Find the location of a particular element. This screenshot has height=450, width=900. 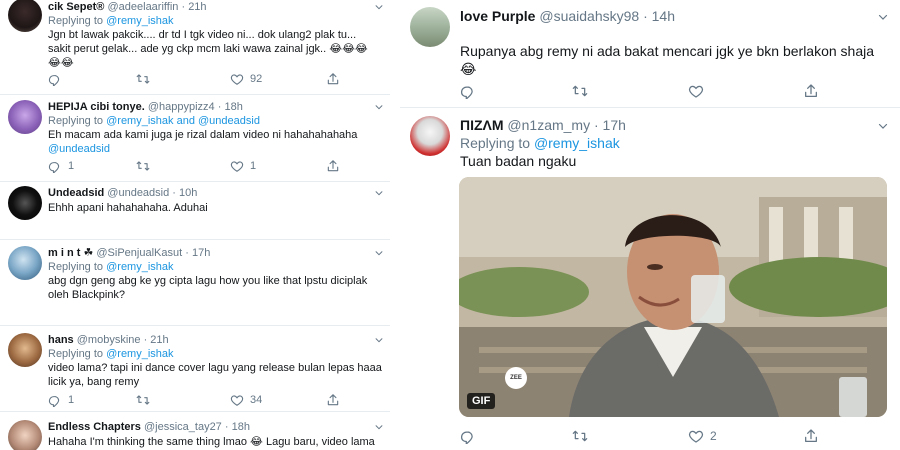

tweet-text: Tuan badan ngaku is located at coordinates (518, 161).